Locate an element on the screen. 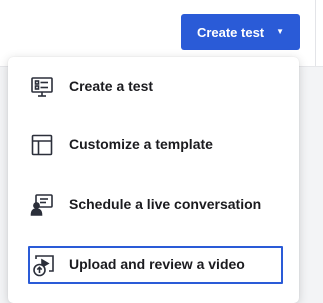  template-layout-icon is located at coordinates (42, 145).